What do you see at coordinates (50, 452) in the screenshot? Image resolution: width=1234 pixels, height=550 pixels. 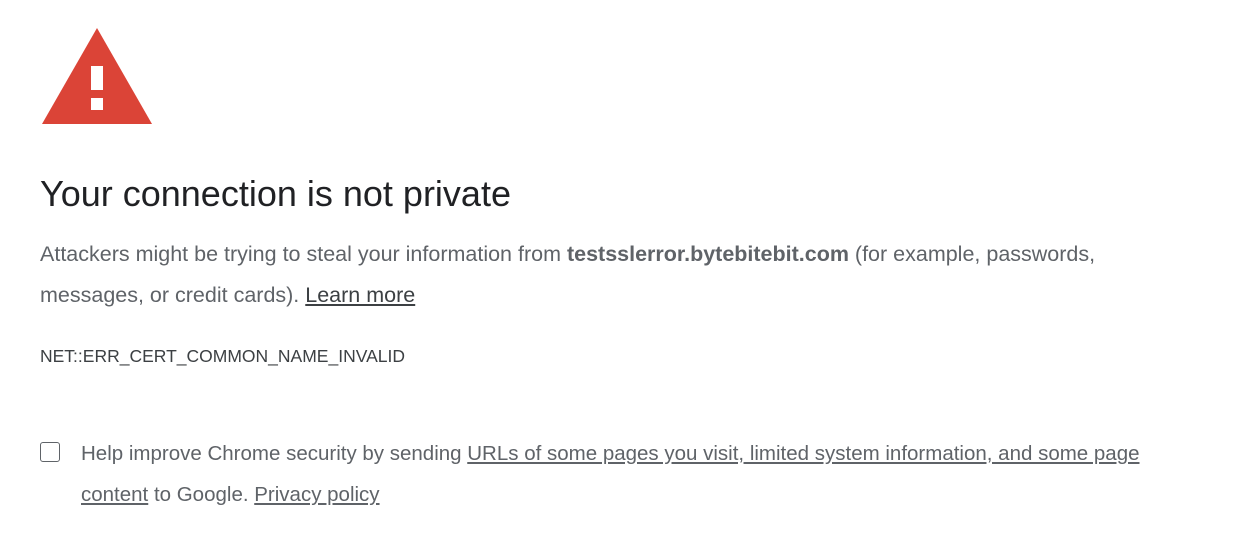 I see `improve-security-checkbox` at bounding box center [50, 452].